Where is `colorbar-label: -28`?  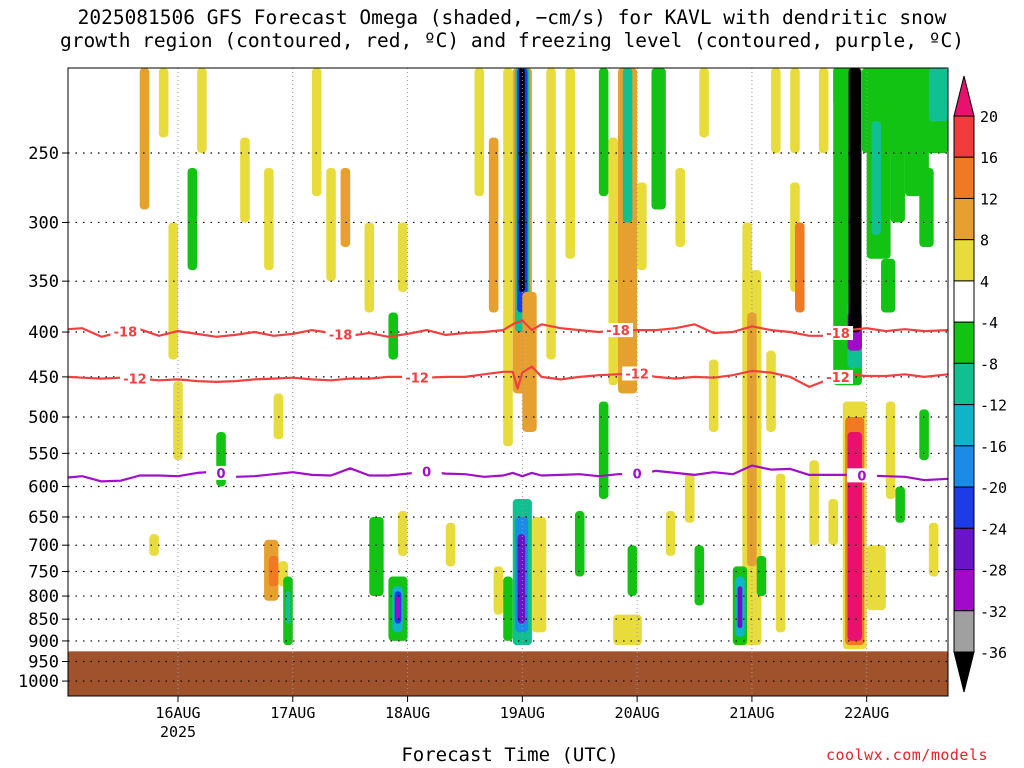
colorbar-label: -28 is located at coordinates (993, 571).